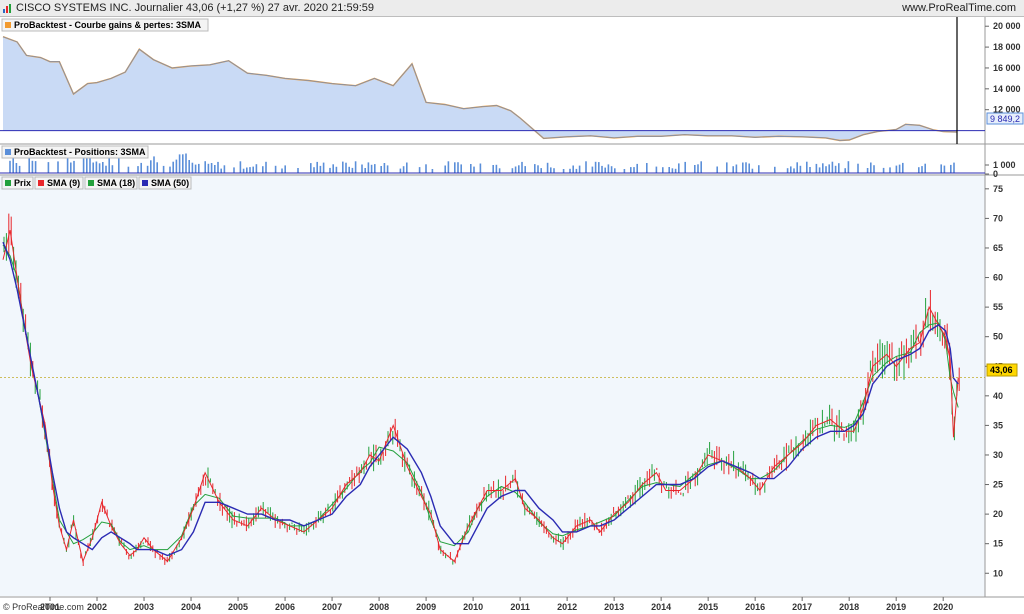 Image resolution: width=1024 pixels, height=614 pixels. What do you see at coordinates (998, 218) in the screenshot?
I see `price-y-tick-label: 70` at bounding box center [998, 218].